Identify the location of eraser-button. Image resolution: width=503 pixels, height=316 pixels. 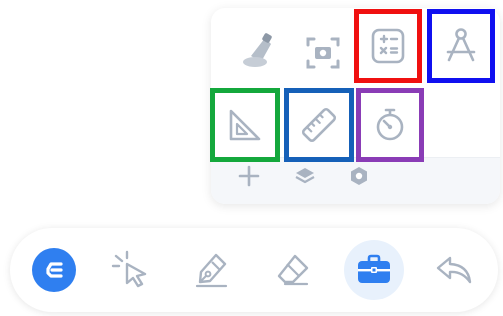
(293, 270).